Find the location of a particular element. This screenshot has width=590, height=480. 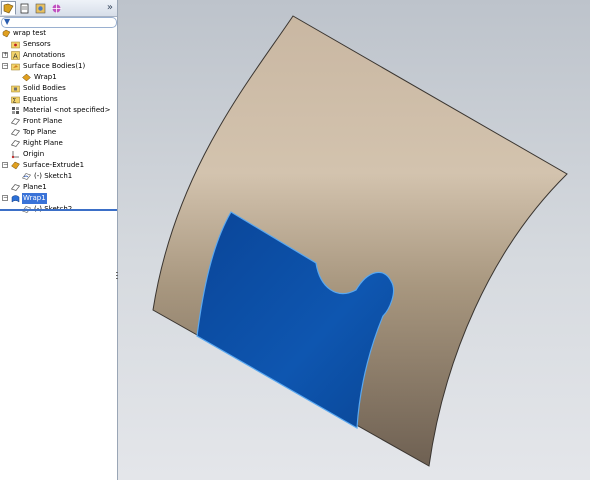

tree-item-label-selected: Wrap1 is located at coordinates (34, 198).